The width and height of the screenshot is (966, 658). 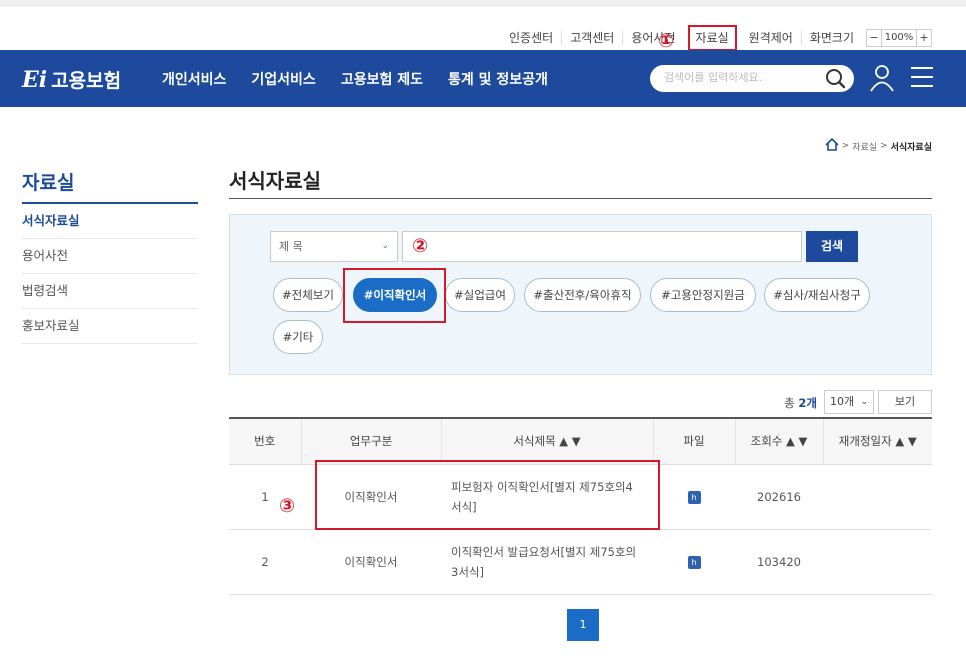 I want to click on tag-appeal: #심사/재심사청구, so click(x=817, y=295).